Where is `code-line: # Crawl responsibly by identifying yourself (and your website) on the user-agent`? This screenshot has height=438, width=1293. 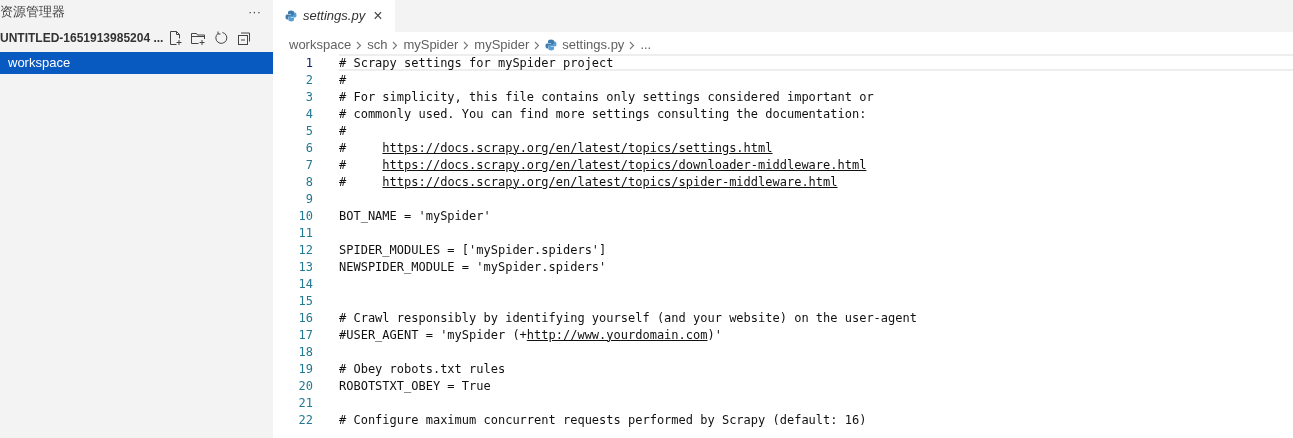 code-line: # Crawl responsibly by identifying yourself (and your website) on the user-agent is located at coordinates (628, 318).